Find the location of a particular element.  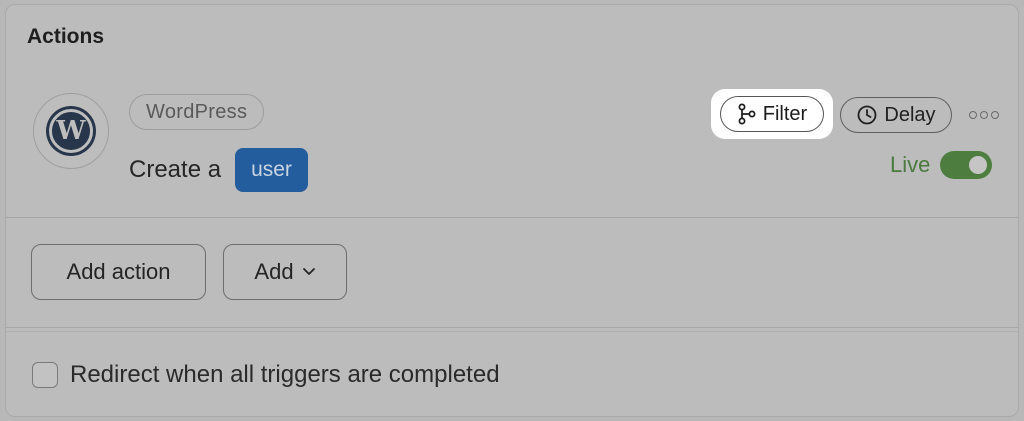

app-logo: W is located at coordinates (71, 131).